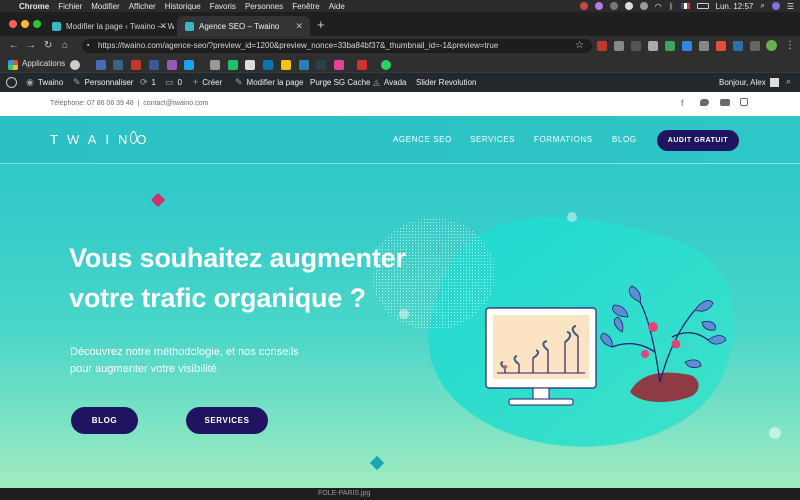 This screenshot has width=800, height=500. Describe the element at coordinates (749, 82) in the screenshot. I see `admin-account-link: Bonjour, Alex` at that location.